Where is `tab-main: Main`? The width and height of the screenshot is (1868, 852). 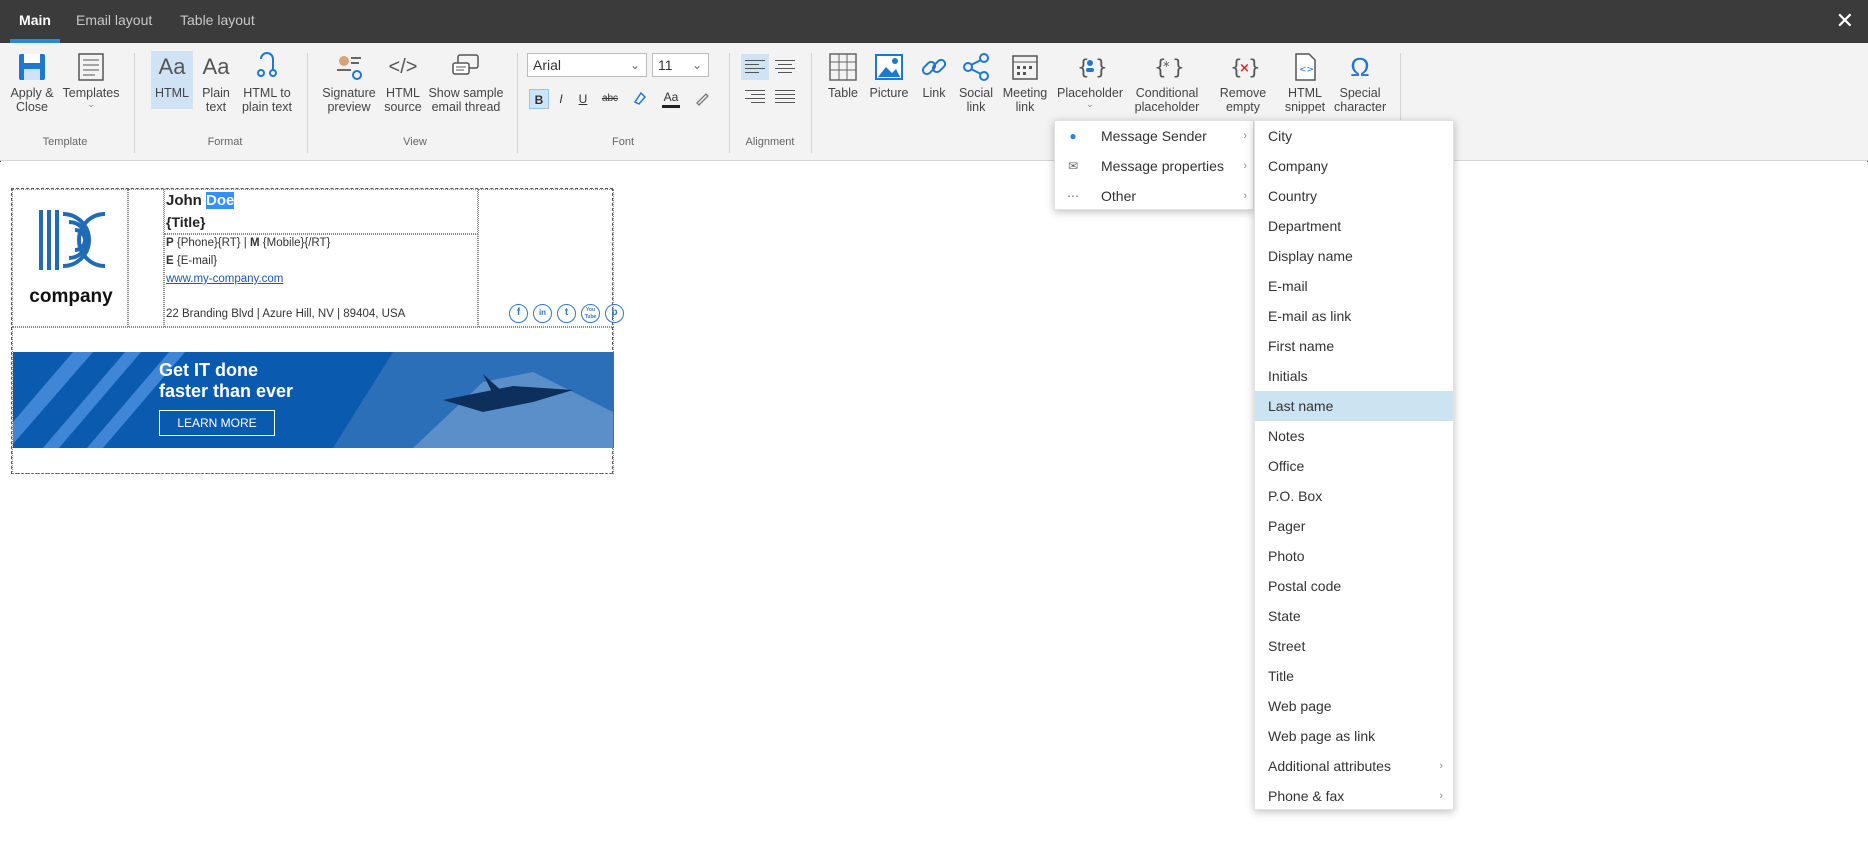
tab-main: Main is located at coordinates (35, 21).